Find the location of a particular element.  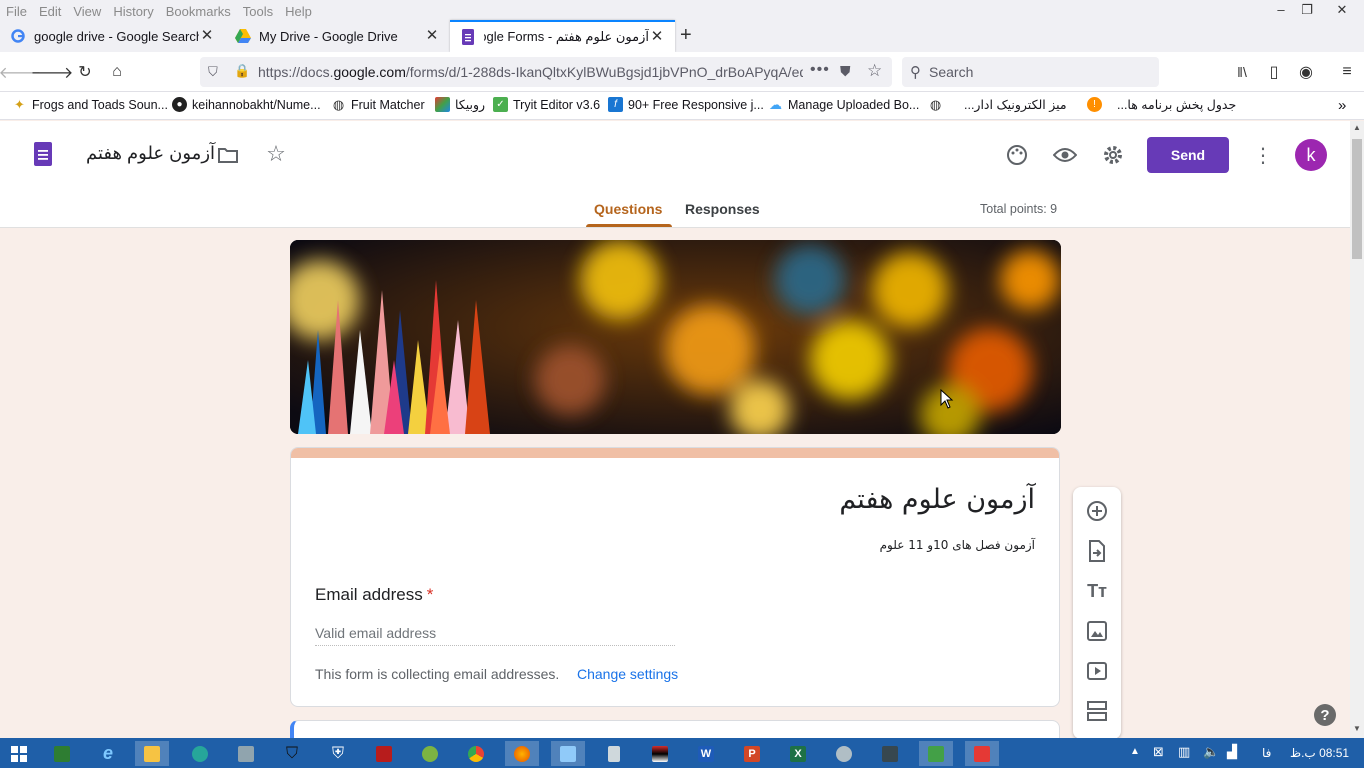

close-window-button: ✕ is located at coordinates (1342, 11).